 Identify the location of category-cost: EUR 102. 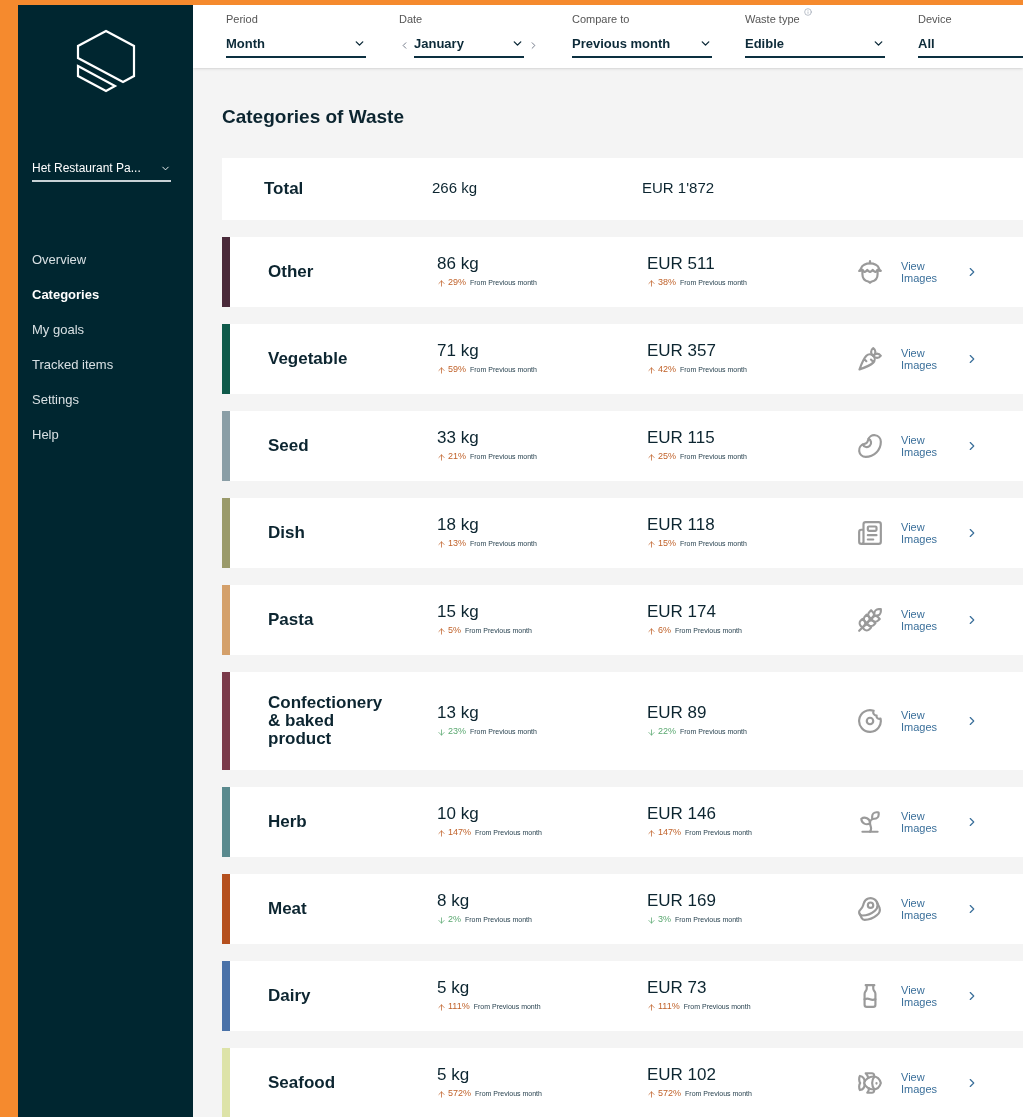
(682, 1075).